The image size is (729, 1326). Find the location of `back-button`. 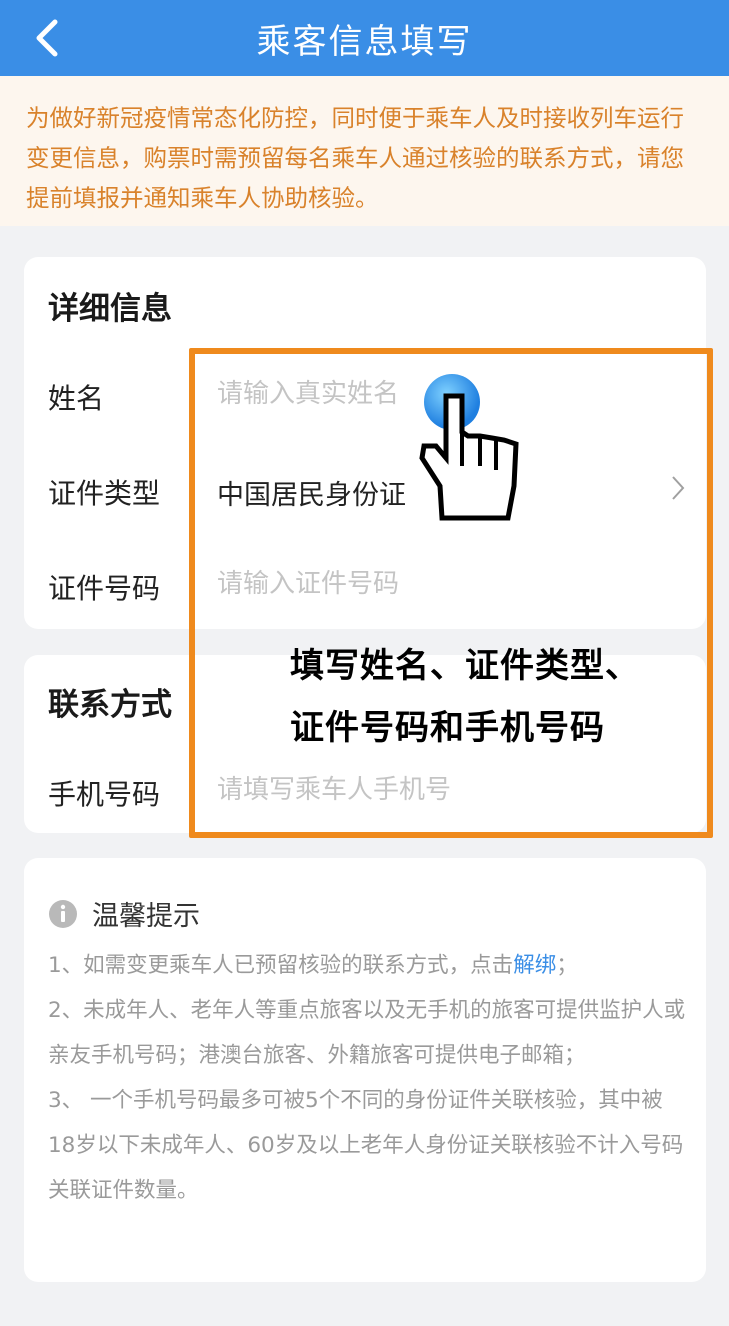

back-button is located at coordinates (46, 38).